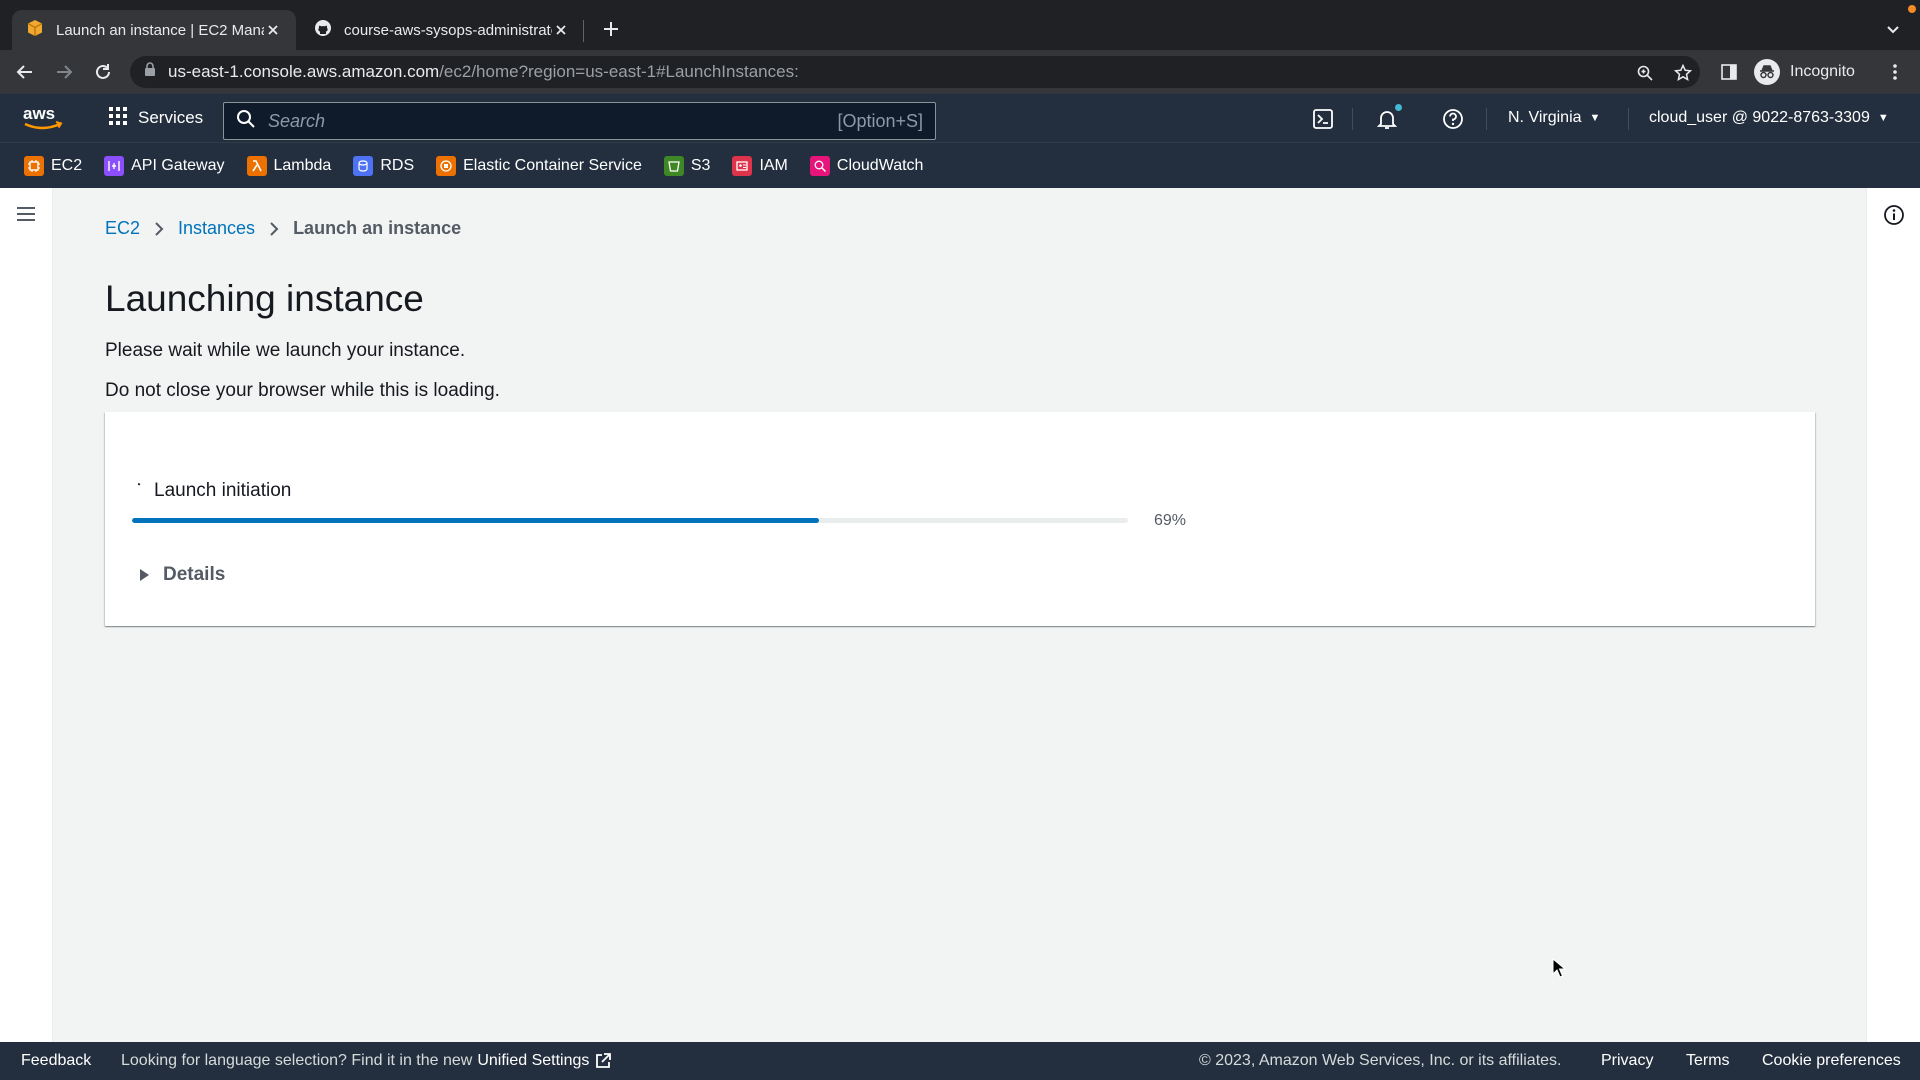  What do you see at coordinates (552, 165) in the screenshot?
I see `favorite-label: Elastic Container Service` at bounding box center [552, 165].